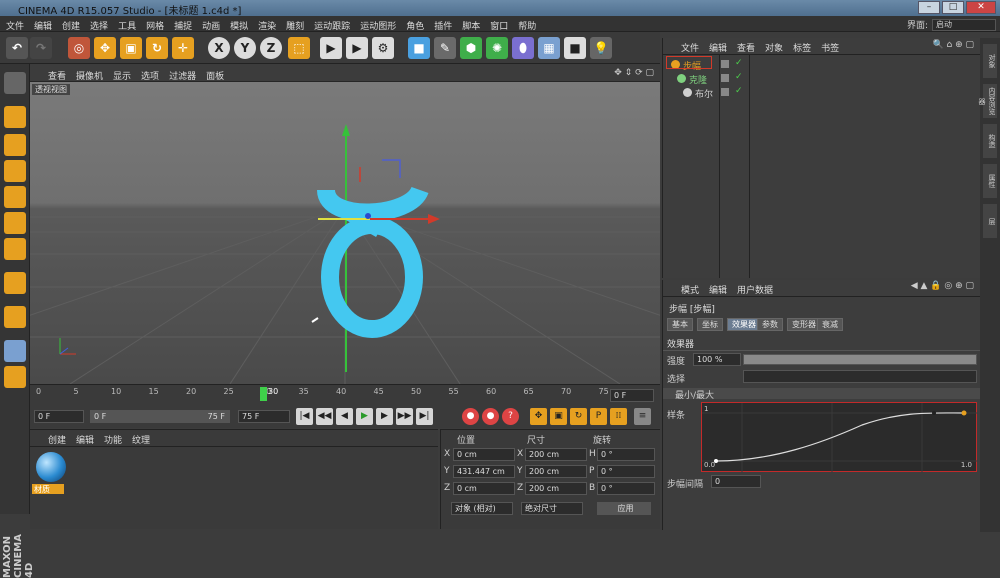 This screenshot has height=578, width=1000. Describe the element at coordinates (575, 48) in the screenshot. I see `camera-icon: ■` at that location.